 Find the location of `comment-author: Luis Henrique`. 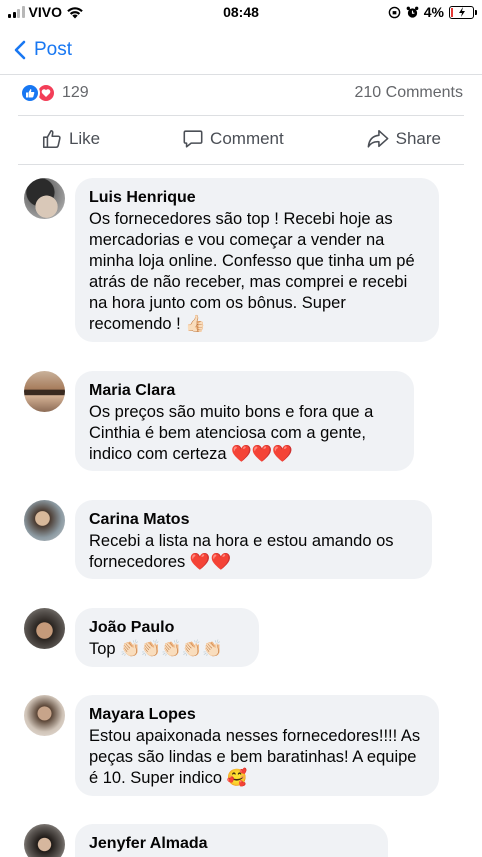

comment-author: Luis Henrique is located at coordinates (257, 197).